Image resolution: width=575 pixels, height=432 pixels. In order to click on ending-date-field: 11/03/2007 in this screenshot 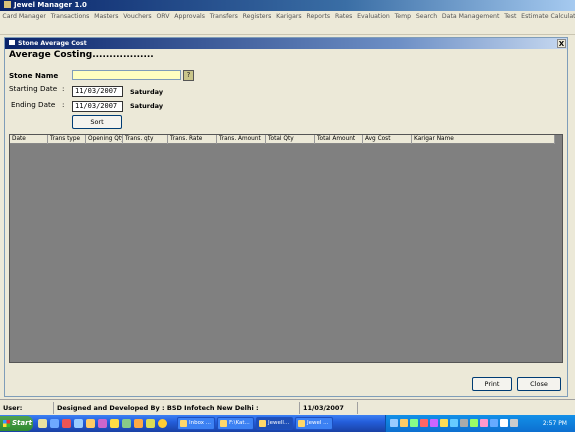, I will do `click(97, 106)`.